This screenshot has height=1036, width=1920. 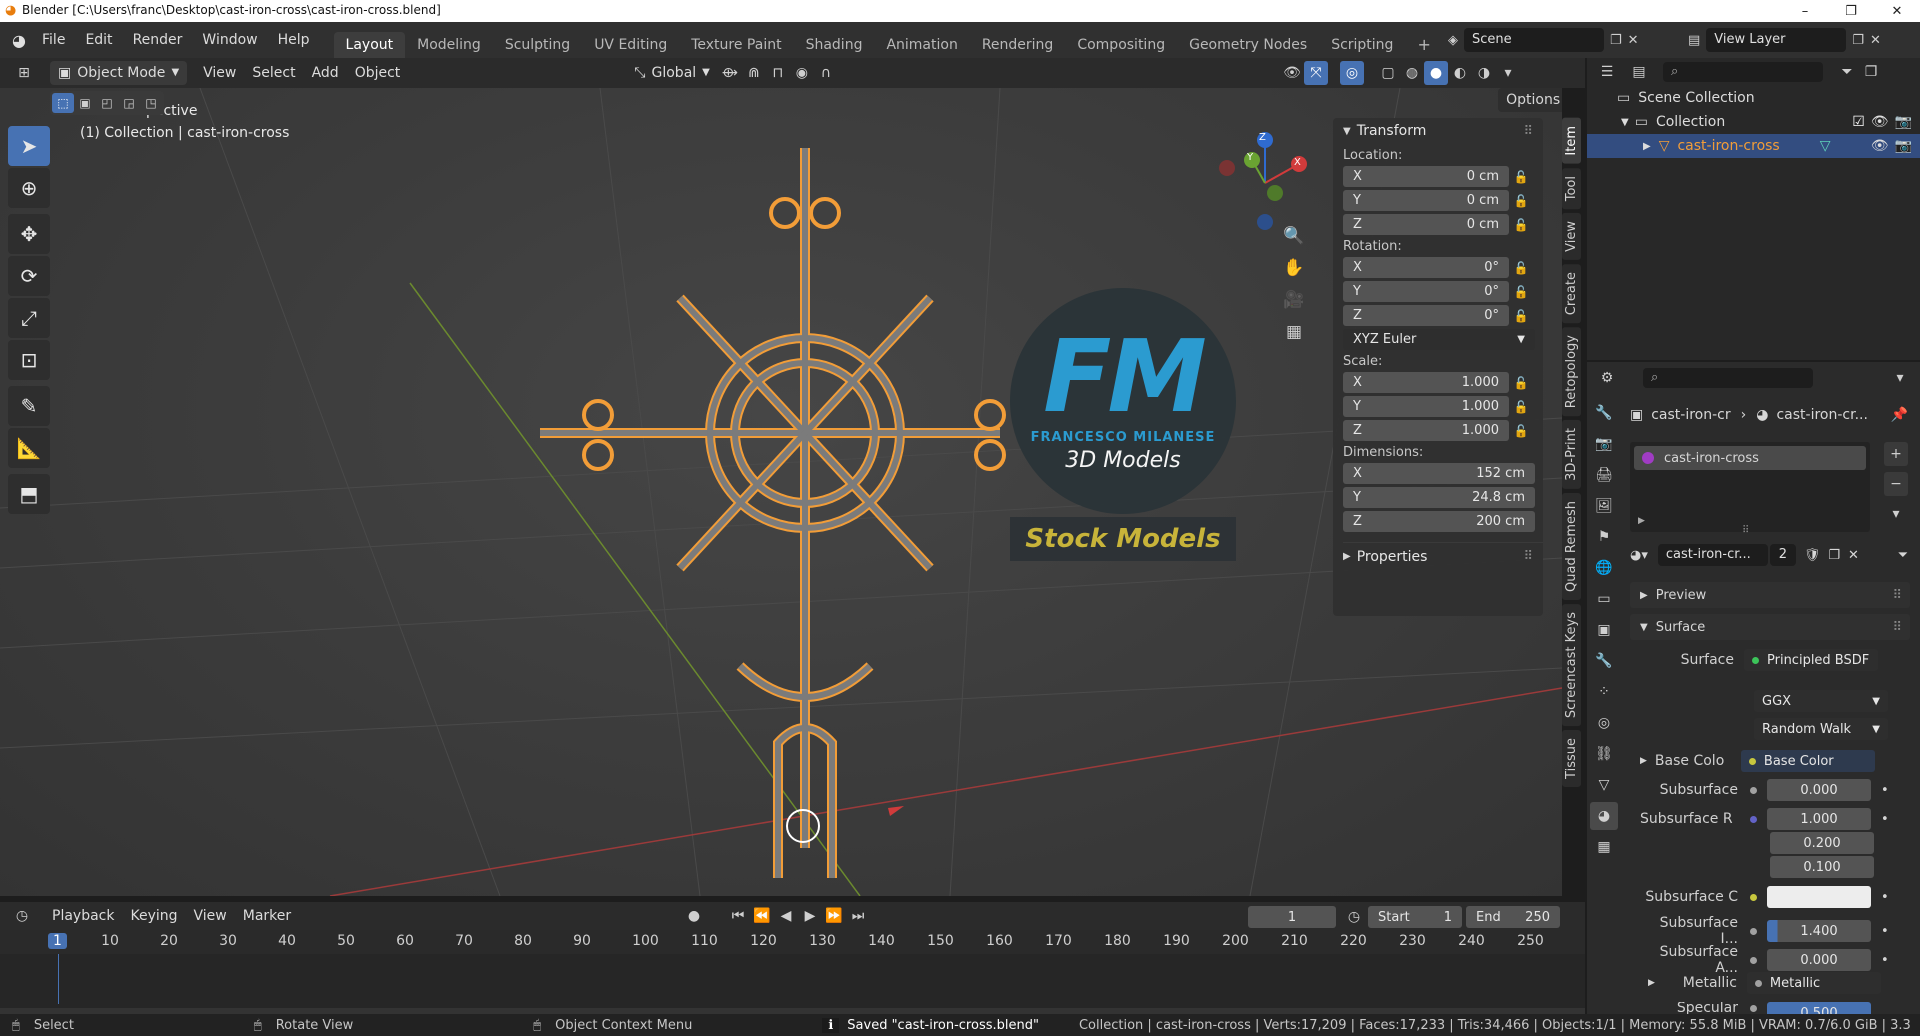 What do you see at coordinates (151, 103) in the screenshot?
I see `select-intersect-icon: ◳` at bounding box center [151, 103].